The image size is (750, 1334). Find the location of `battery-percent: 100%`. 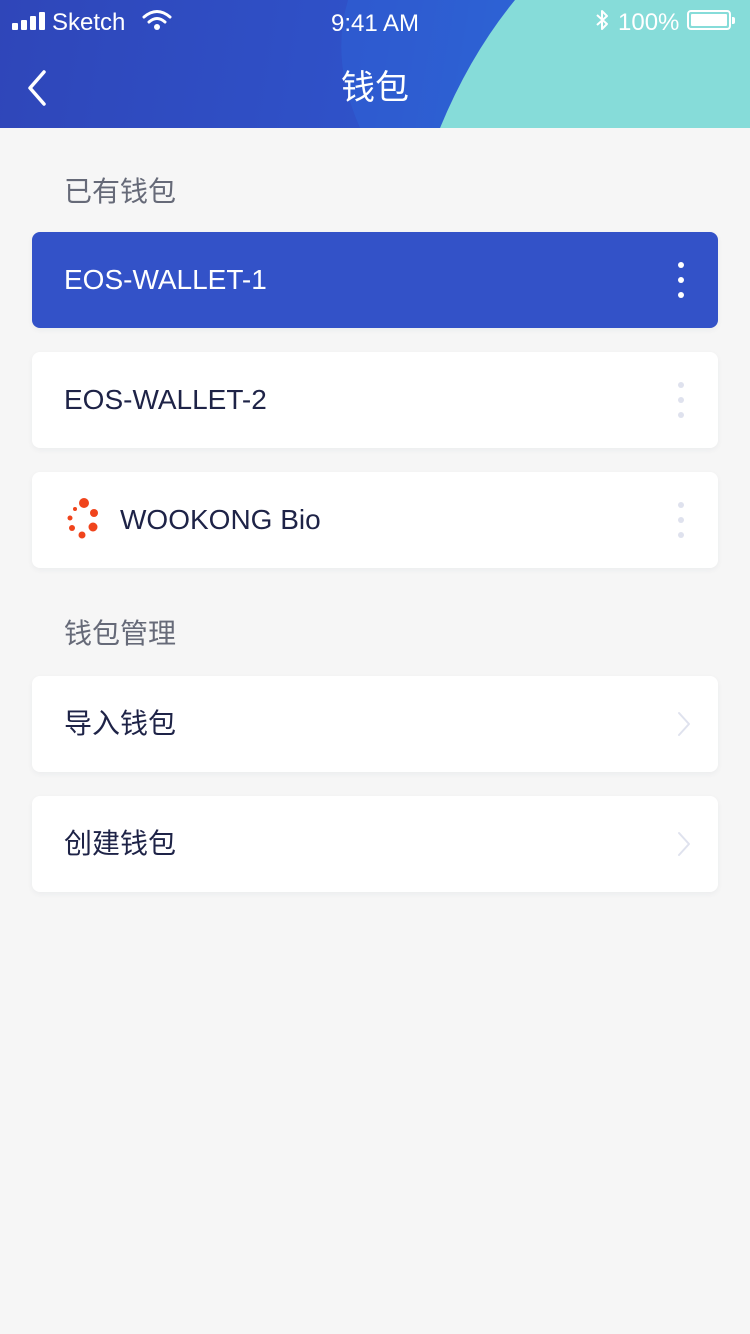

battery-percent: 100% is located at coordinates (649, 22).